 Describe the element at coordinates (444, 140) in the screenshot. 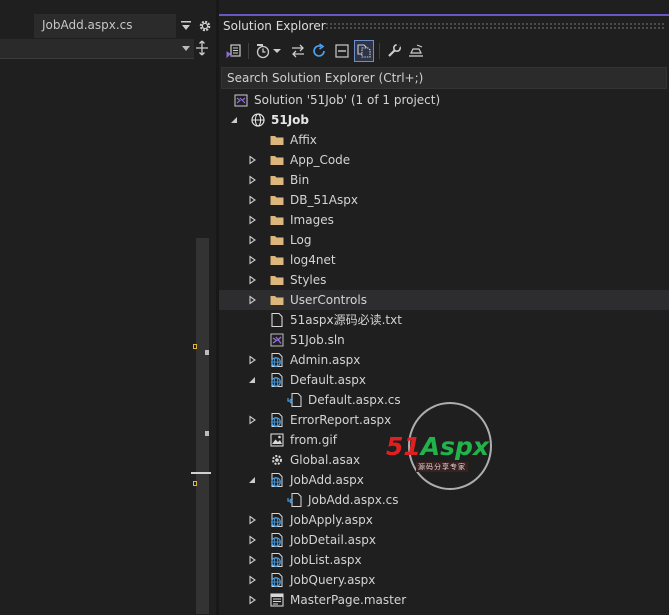

I see `tree-item: Affix` at that location.